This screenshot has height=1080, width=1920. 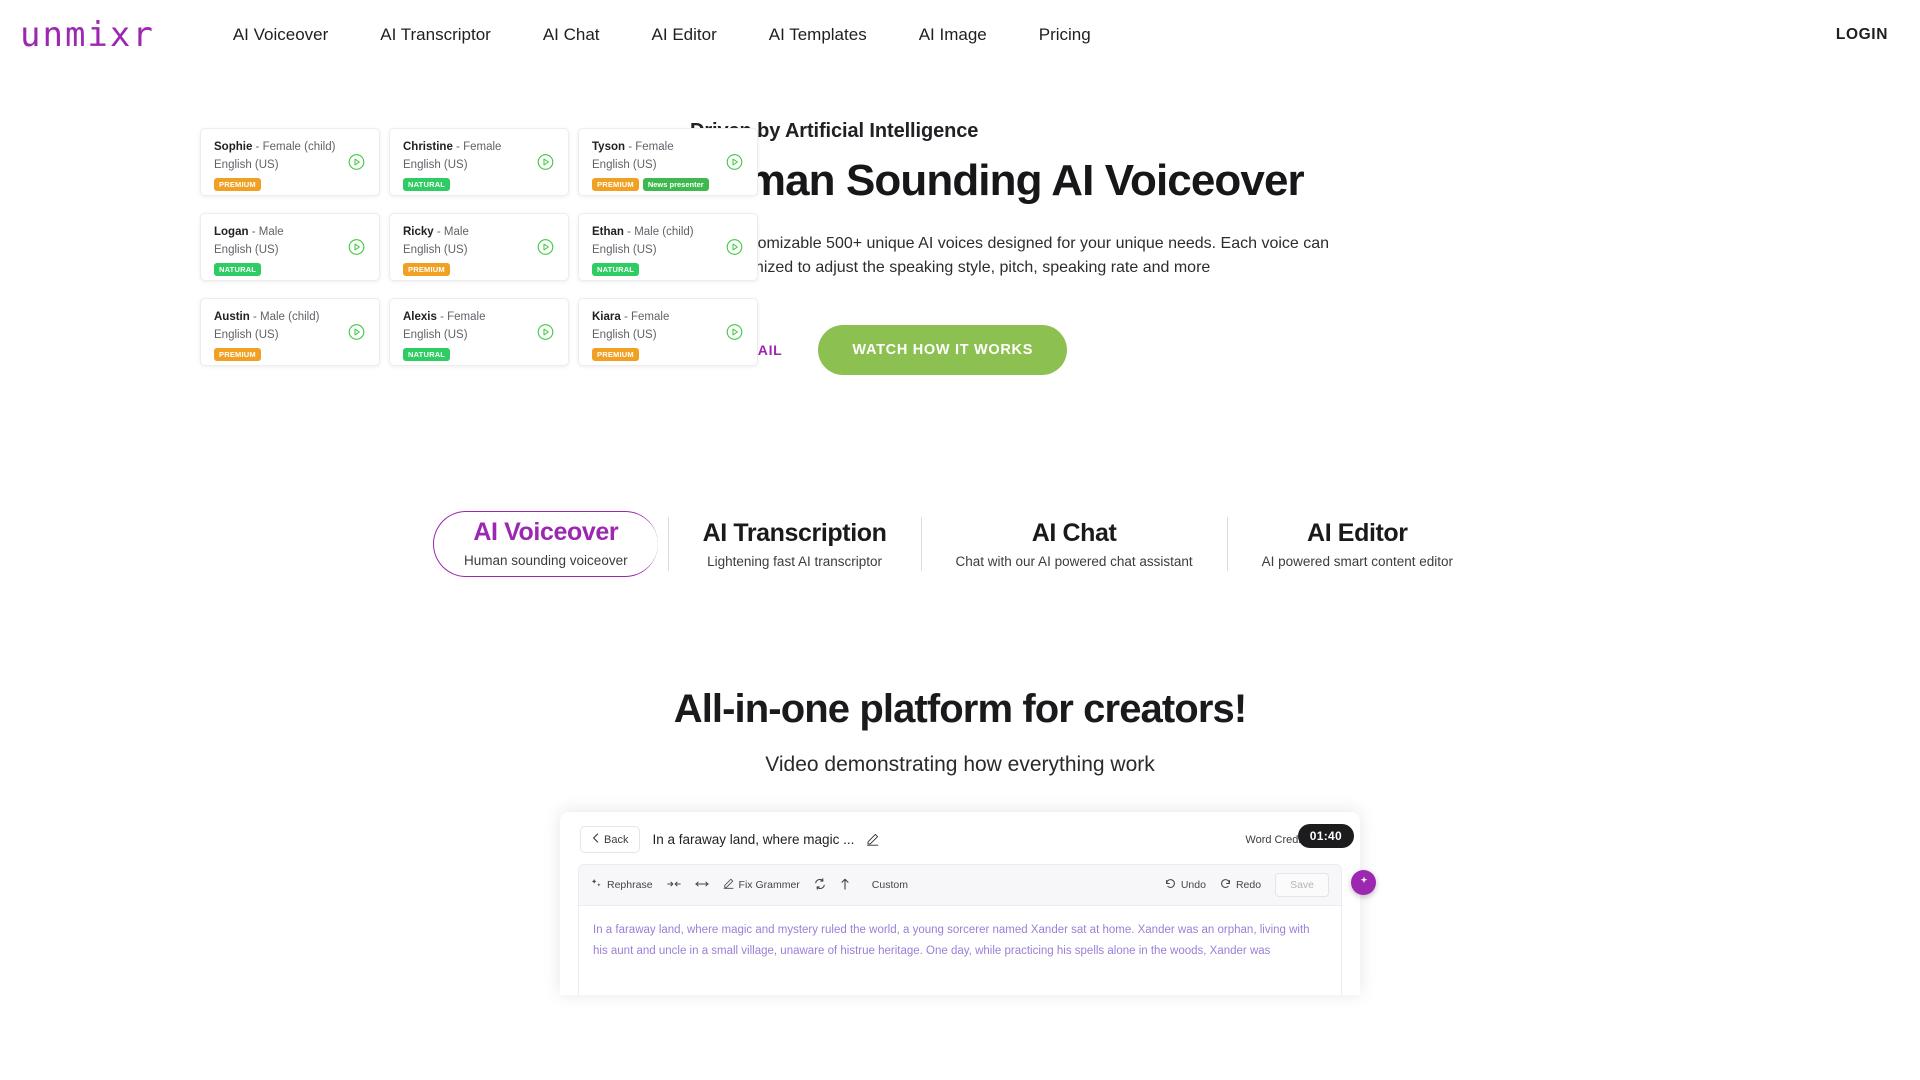 I want to click on ai-assistant-fab, so click(x=1363, y=883).